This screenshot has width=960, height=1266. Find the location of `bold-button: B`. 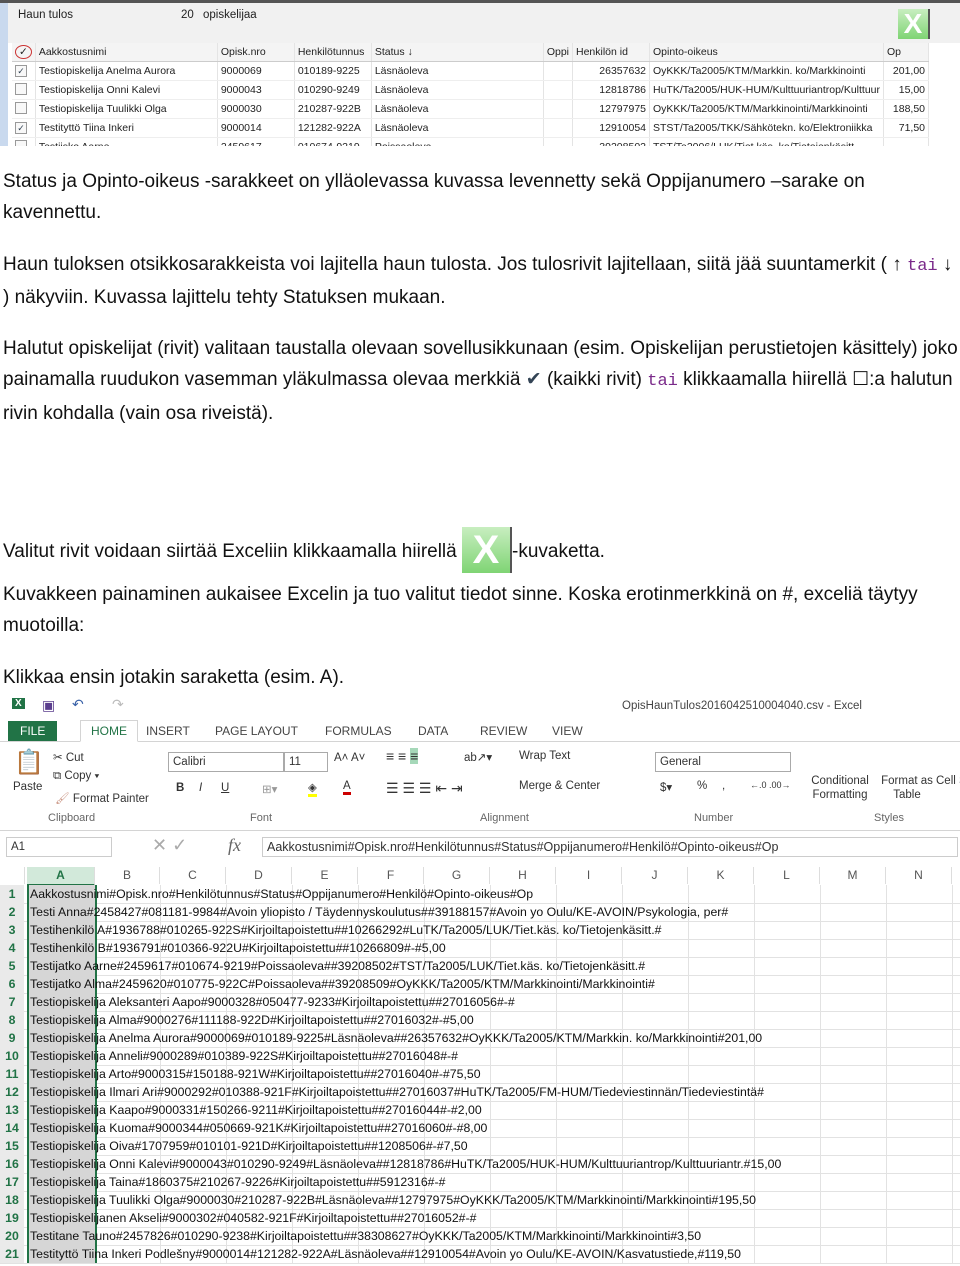

bold-button: B is located at coordinates (180, 788).